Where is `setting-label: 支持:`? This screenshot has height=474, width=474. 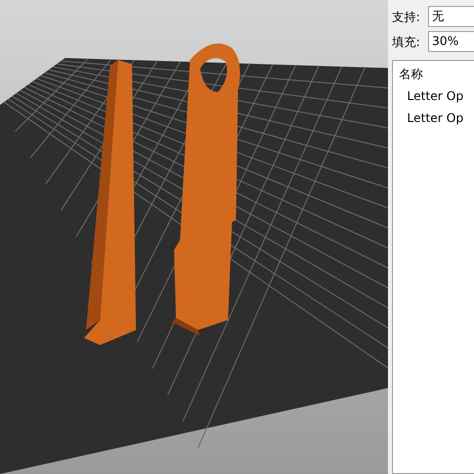 setting-label: 支持: is located at coordinates (407, 17).